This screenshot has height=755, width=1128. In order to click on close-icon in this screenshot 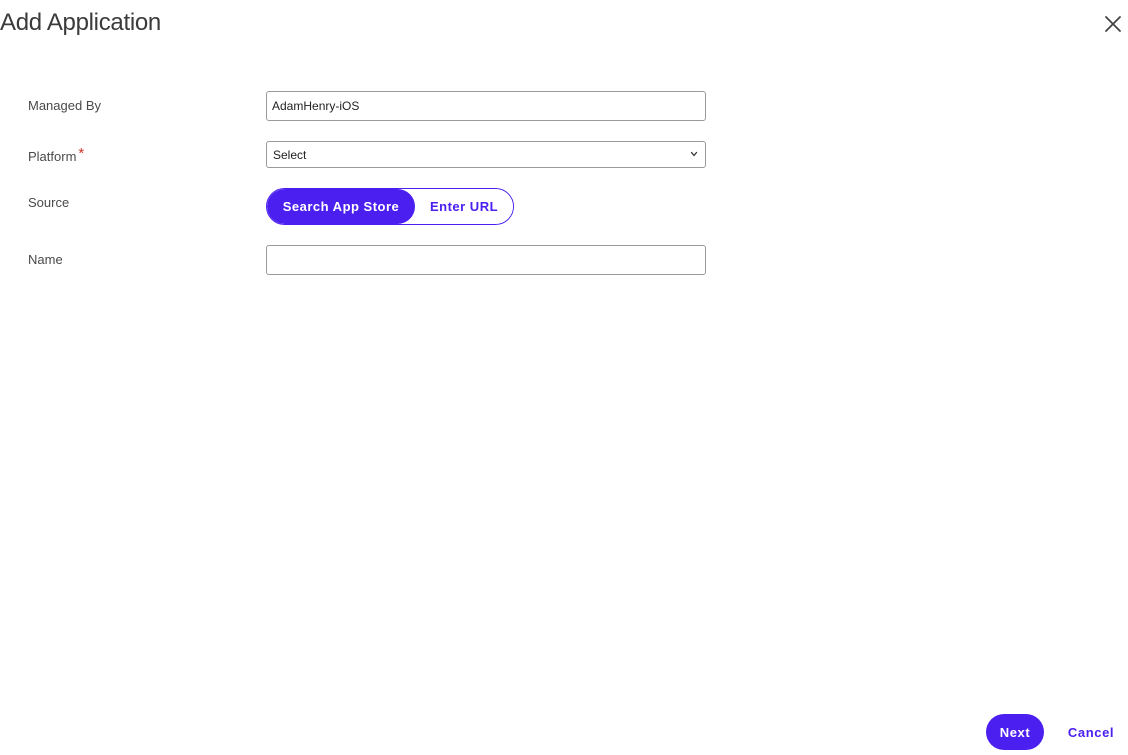, I will do `click(1113, 24)`.